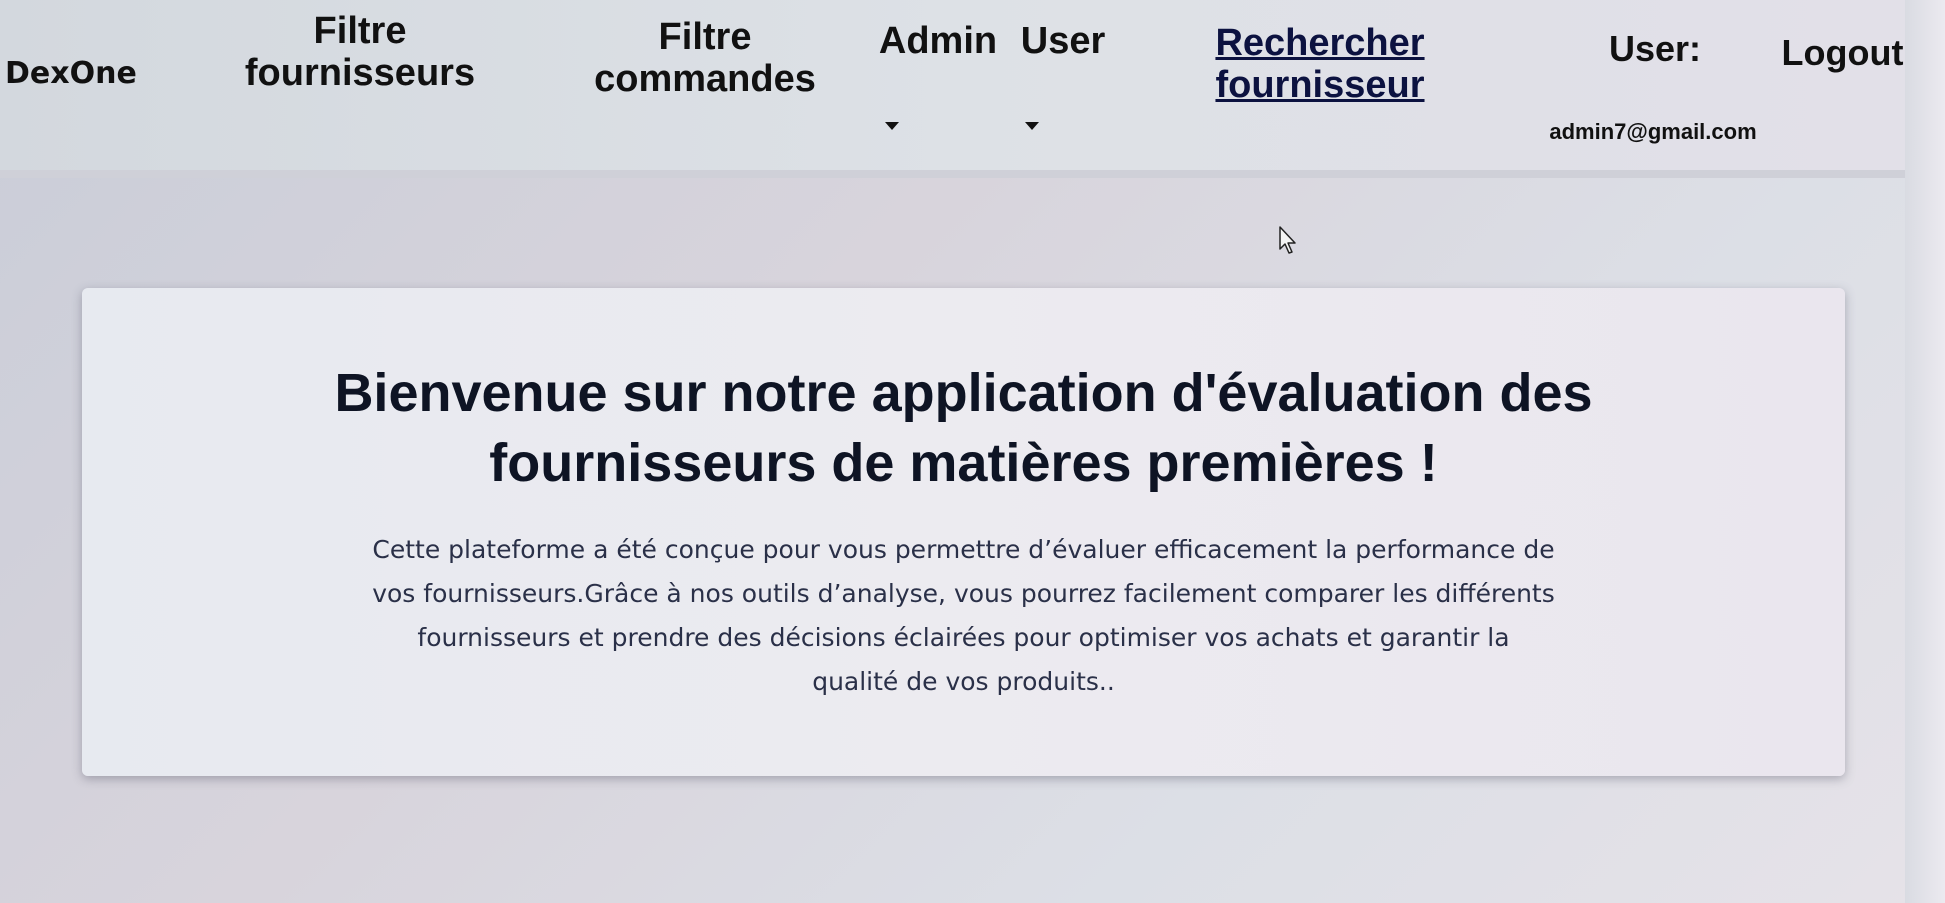 The height and width of the screenshot is (903, 1945). I want to click on user-email: admin7@gmail.com, so click(1653, 131).